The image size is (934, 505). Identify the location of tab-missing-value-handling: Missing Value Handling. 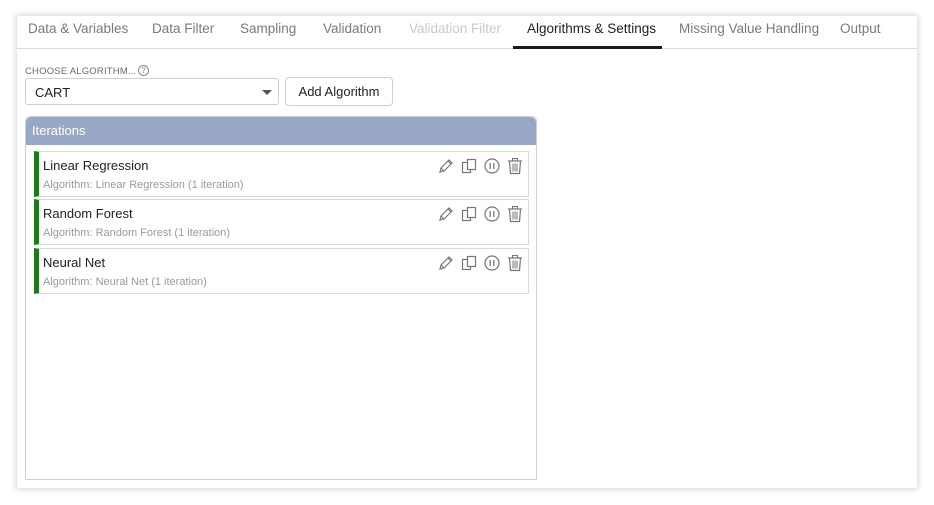
(749, 34).